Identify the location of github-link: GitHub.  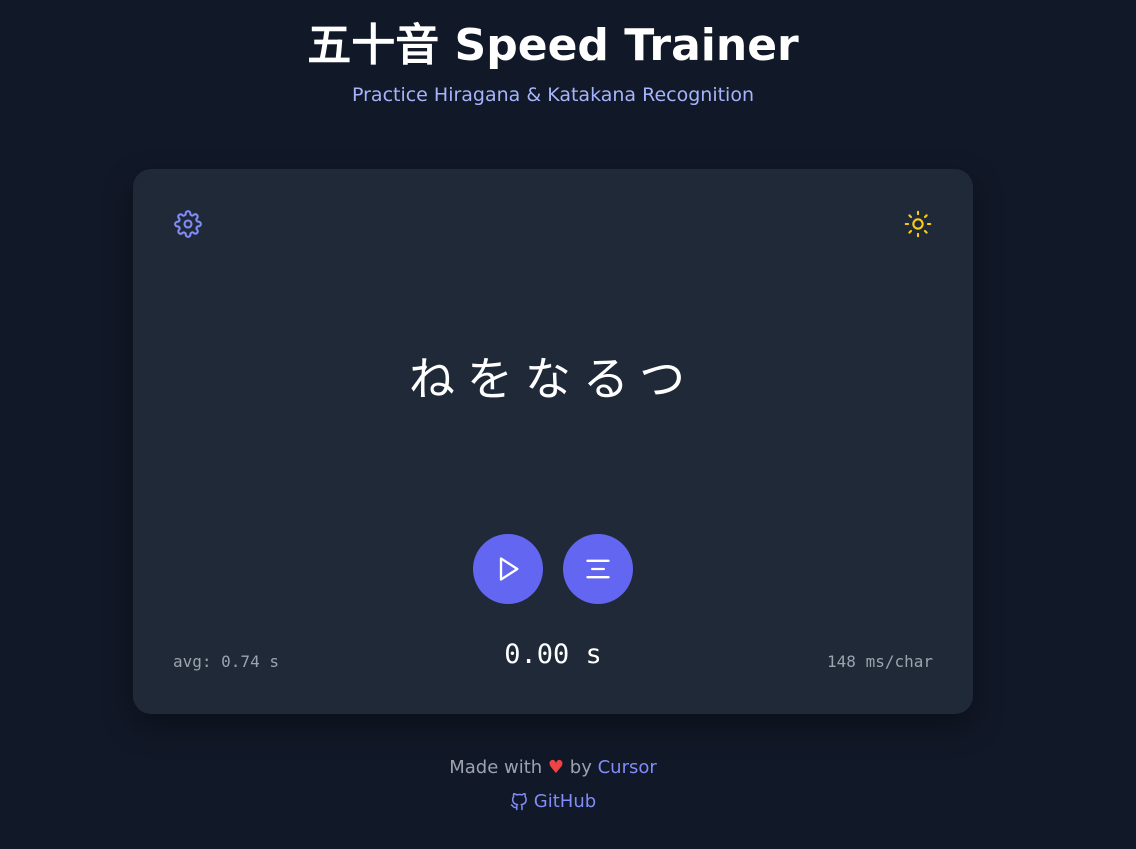
(553, 802).